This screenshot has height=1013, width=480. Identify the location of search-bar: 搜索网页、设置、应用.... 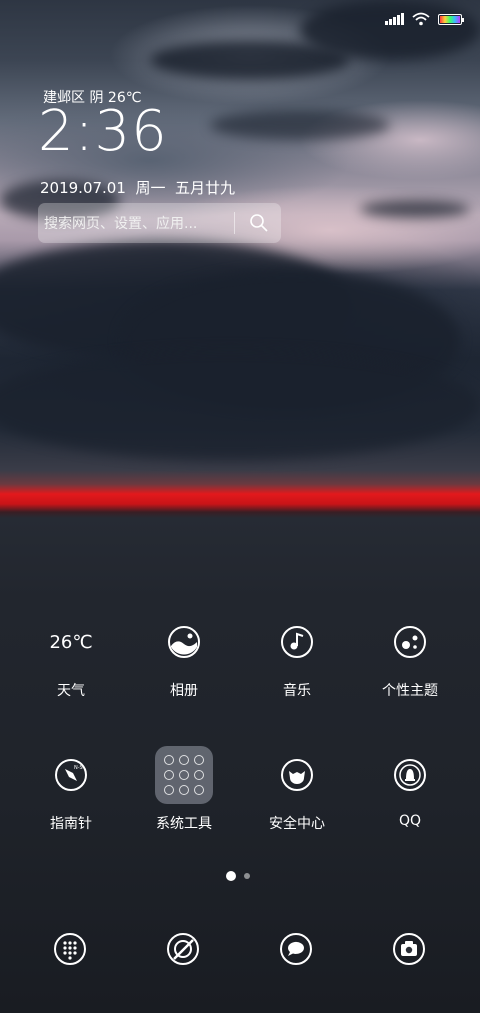
(159, 223).